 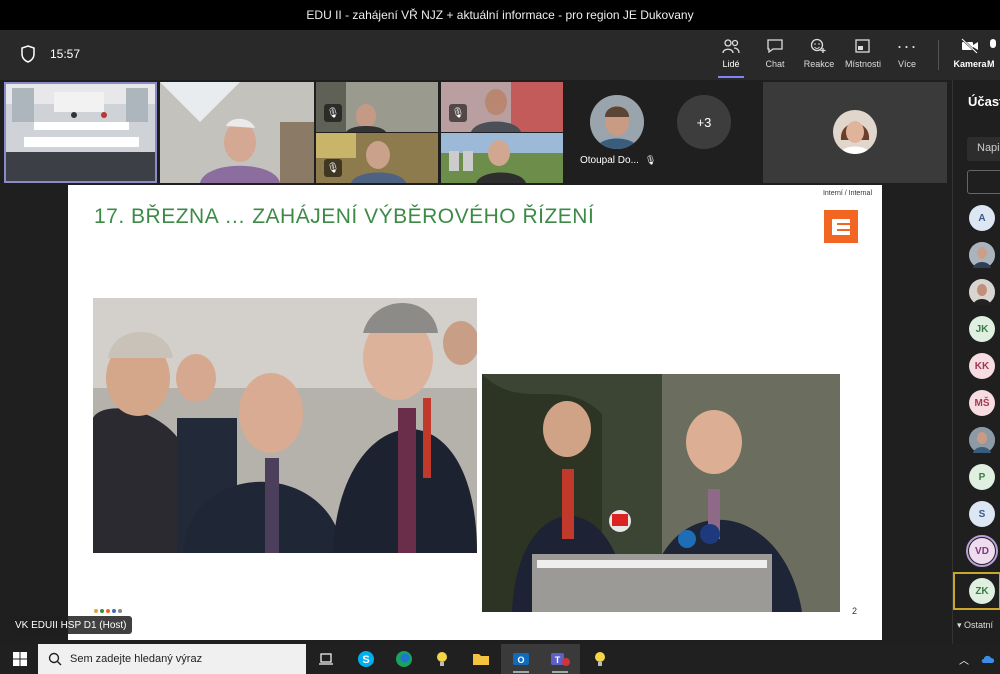 I want to click on windows-start-button, so click(x=20, y=659).